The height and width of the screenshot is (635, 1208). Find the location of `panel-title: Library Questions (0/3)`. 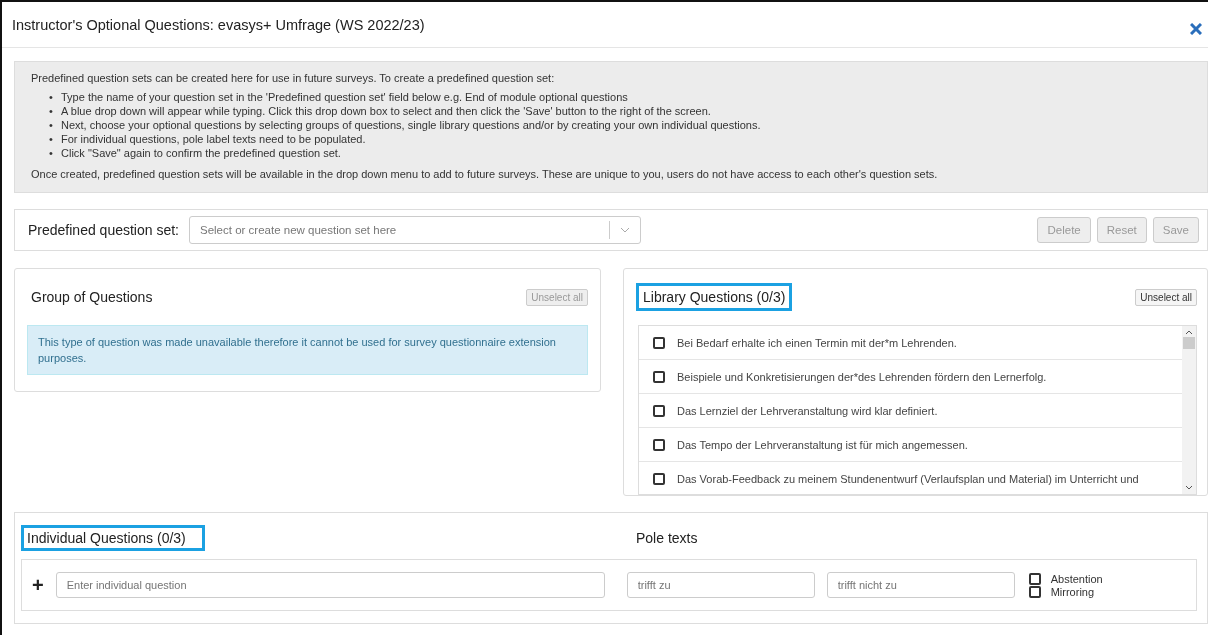

panel-title: Library Questions (0/3) is located at coordinates (714, 297).